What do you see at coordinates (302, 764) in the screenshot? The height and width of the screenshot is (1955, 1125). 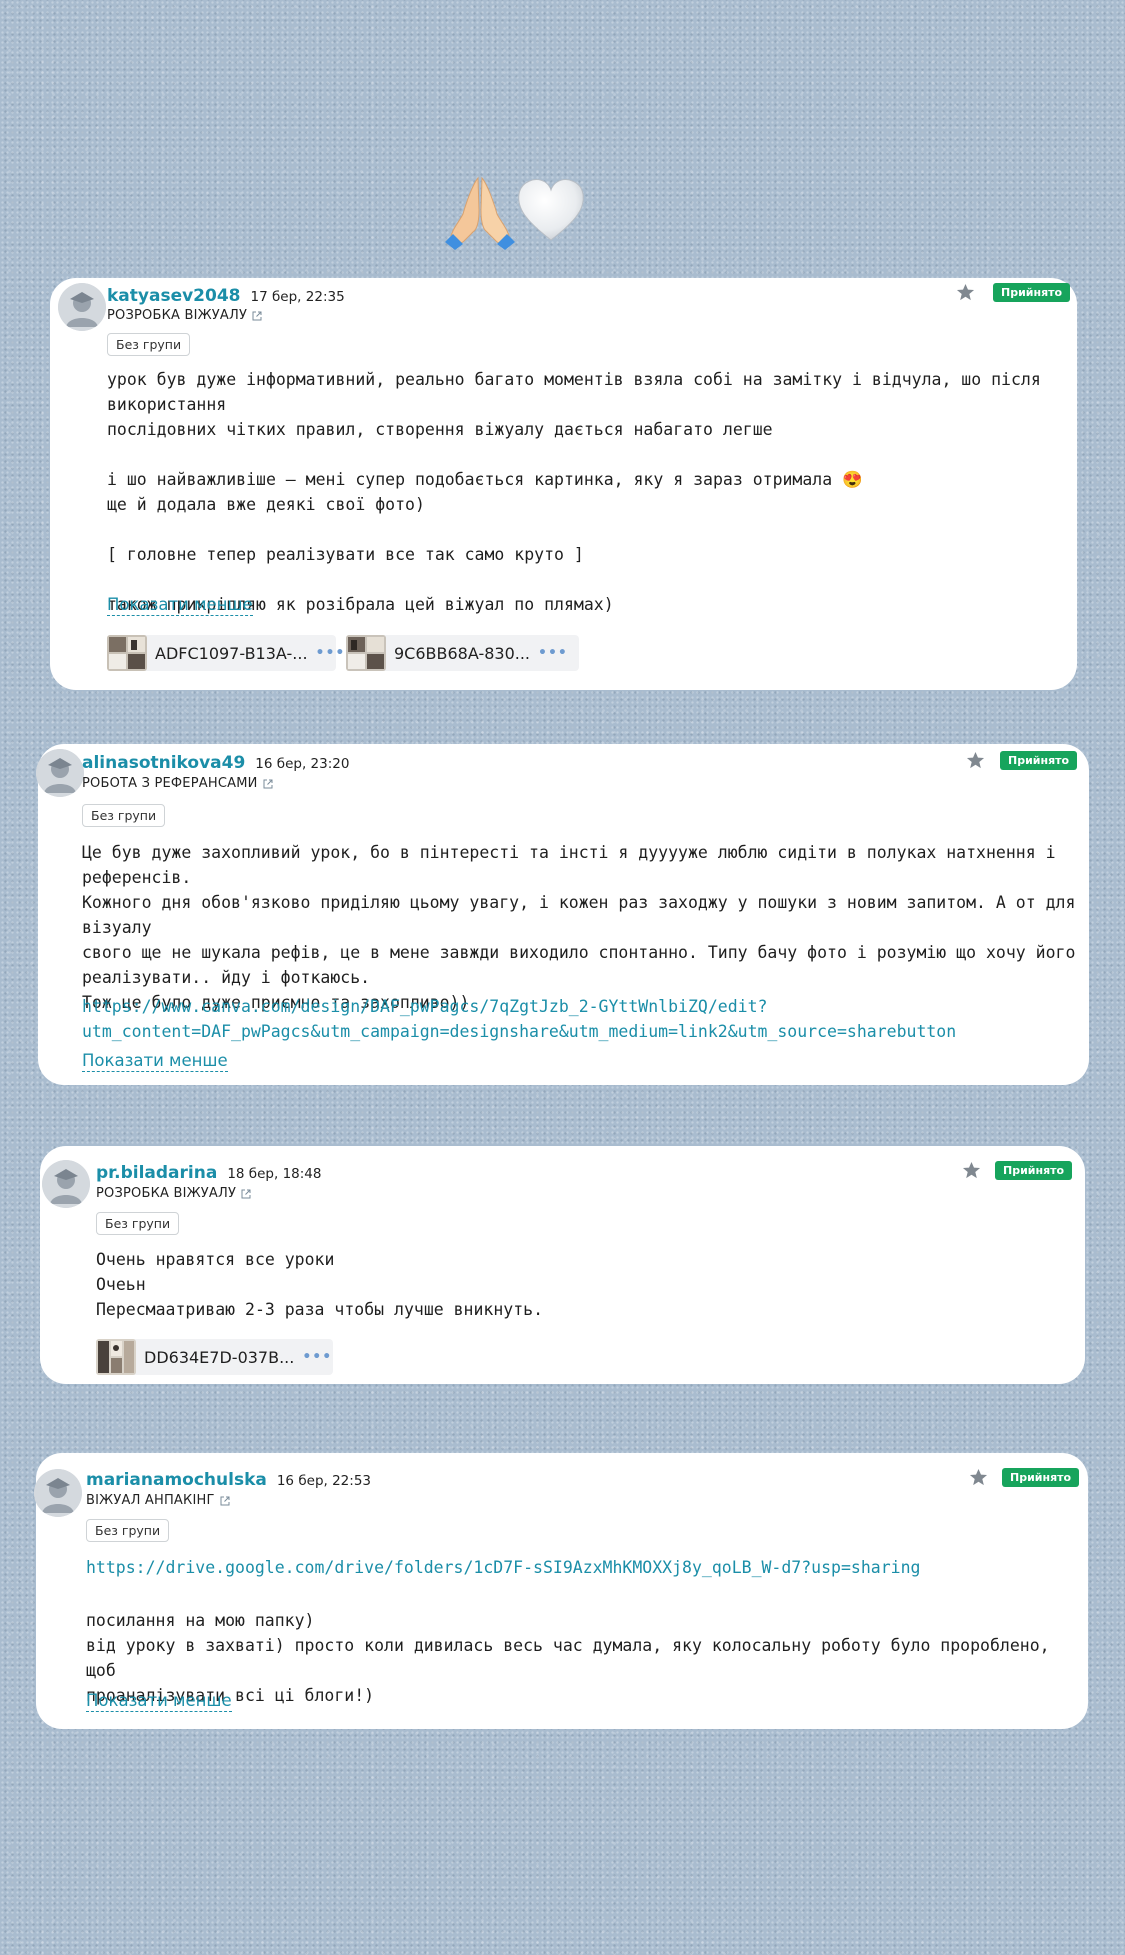 I see `comment-date: 16 бер, 23:20` at bounding box center [302, 764].